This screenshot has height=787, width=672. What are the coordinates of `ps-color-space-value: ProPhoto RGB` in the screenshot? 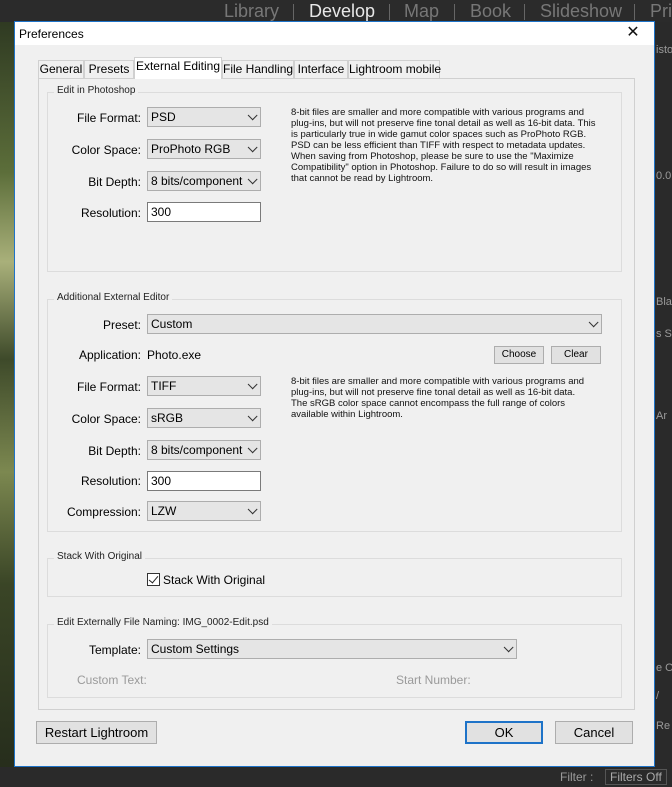 It's located at (191, 149).